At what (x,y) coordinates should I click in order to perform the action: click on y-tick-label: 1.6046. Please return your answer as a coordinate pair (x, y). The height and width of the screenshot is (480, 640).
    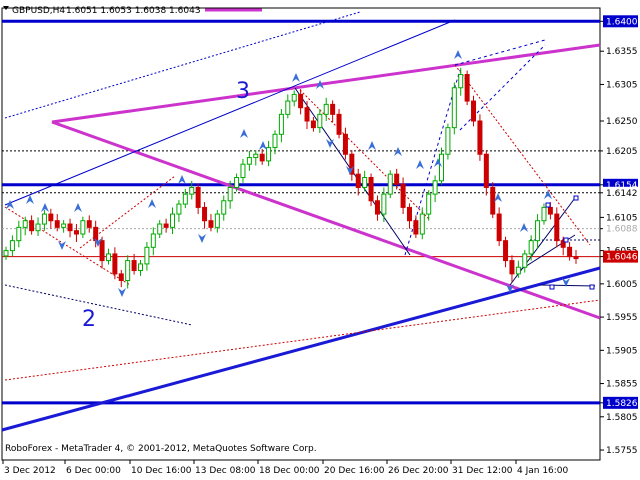
    Looking at the image, I should click on (622, 258).